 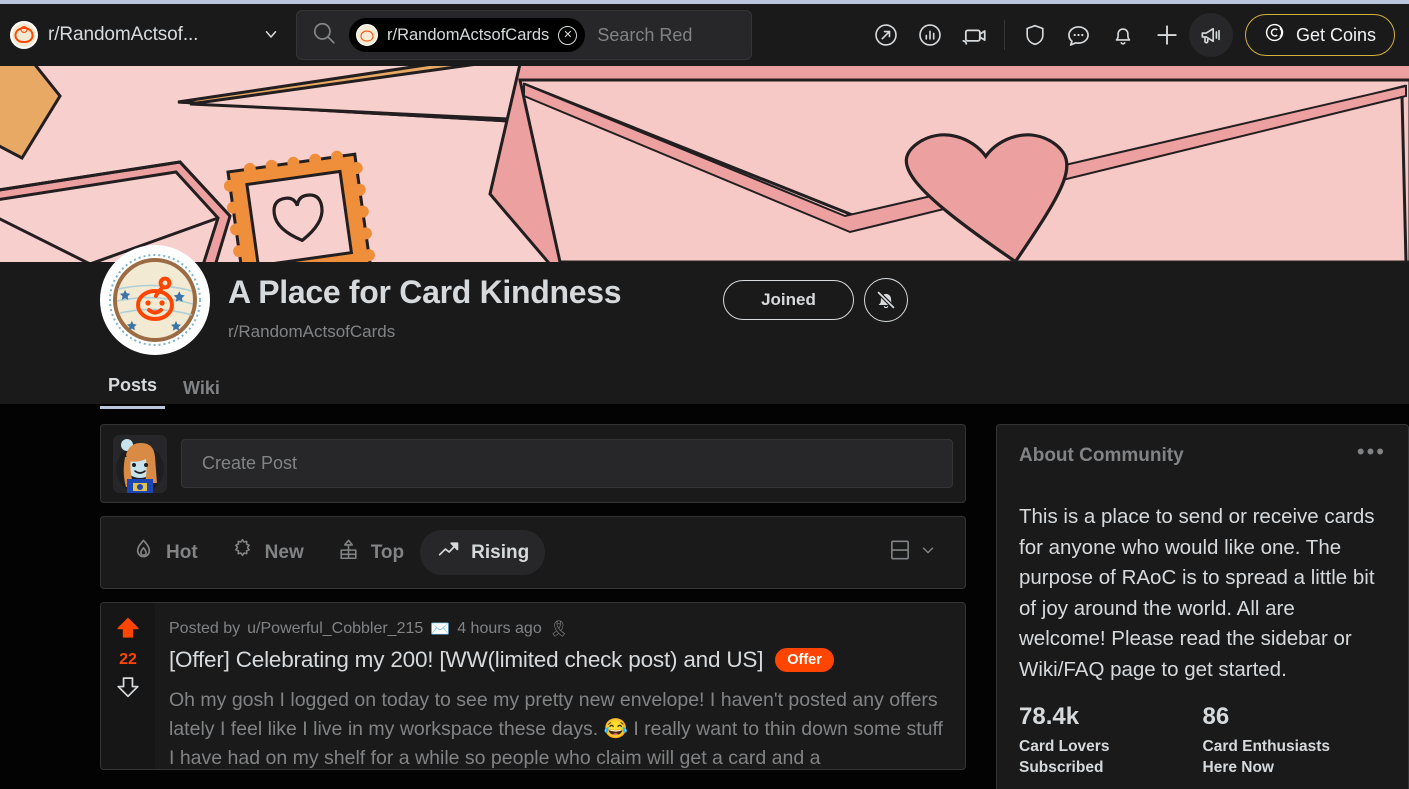 I want to click on stat-online-label-line1: Card Enthusiasts, so click(x=1266, y=746).